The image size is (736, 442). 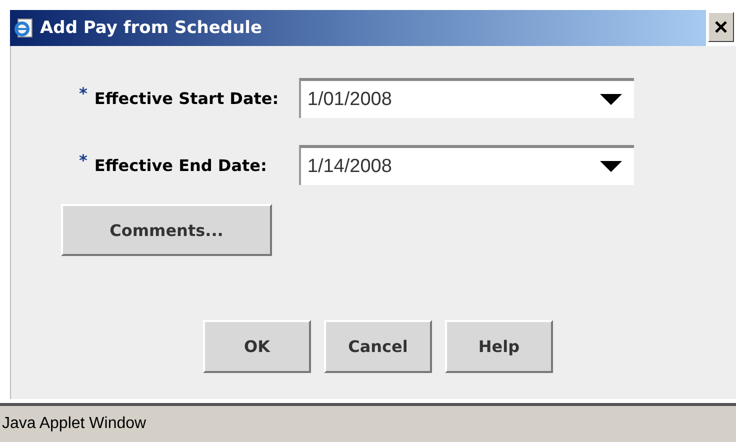 I want to click on close-icon, so click(x=721, y=27).